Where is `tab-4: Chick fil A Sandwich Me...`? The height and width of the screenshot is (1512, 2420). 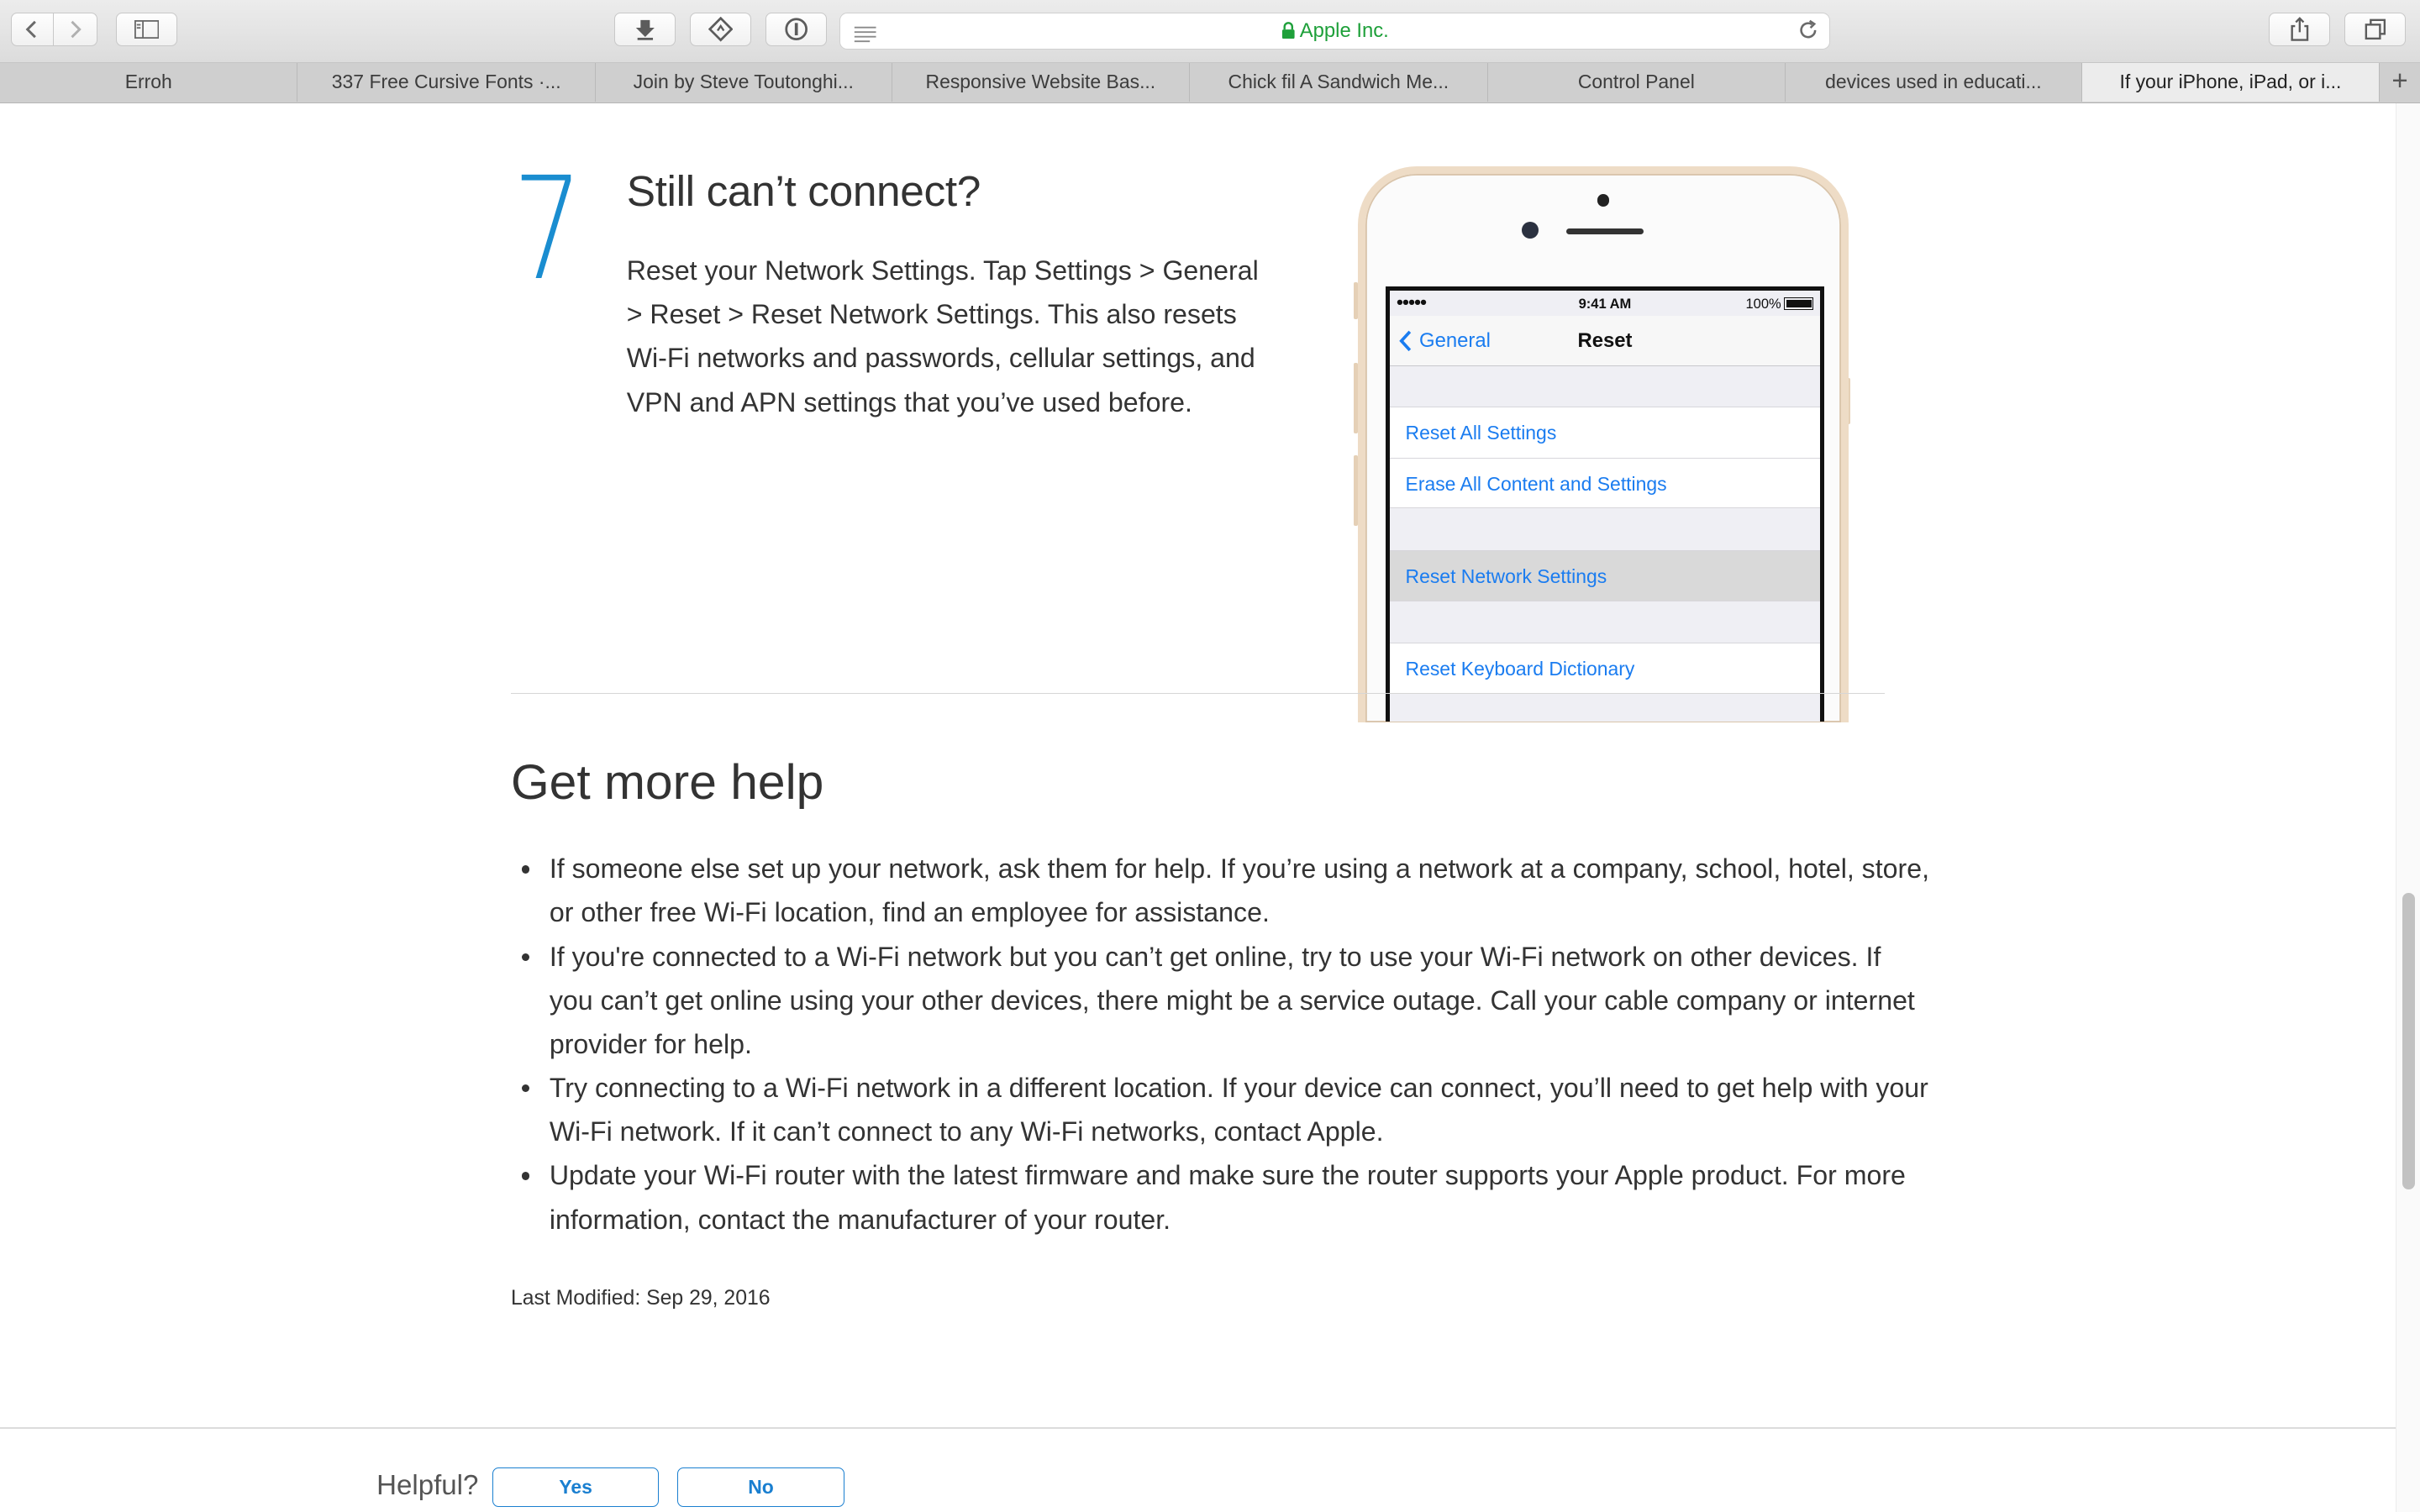 tab-4: Chick fil A Sandwich Me... is located at coordinates (1339, 82).